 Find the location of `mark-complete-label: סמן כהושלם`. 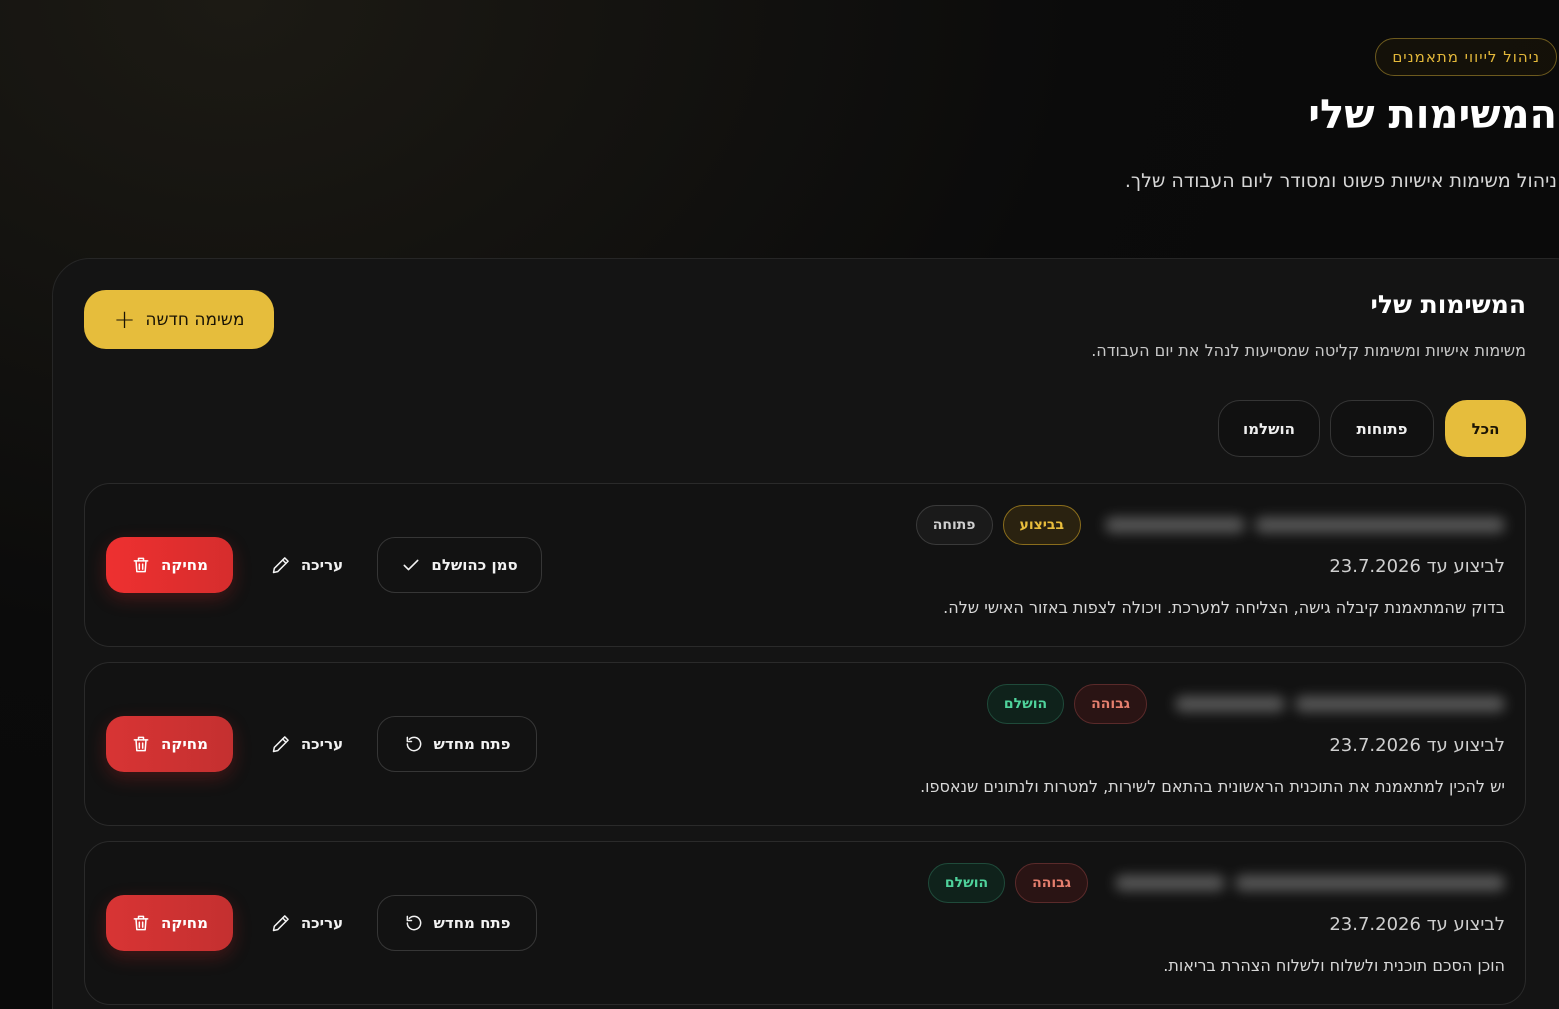

mark-complete-label: סמן כהושלם is located at coordinates (474, 565).